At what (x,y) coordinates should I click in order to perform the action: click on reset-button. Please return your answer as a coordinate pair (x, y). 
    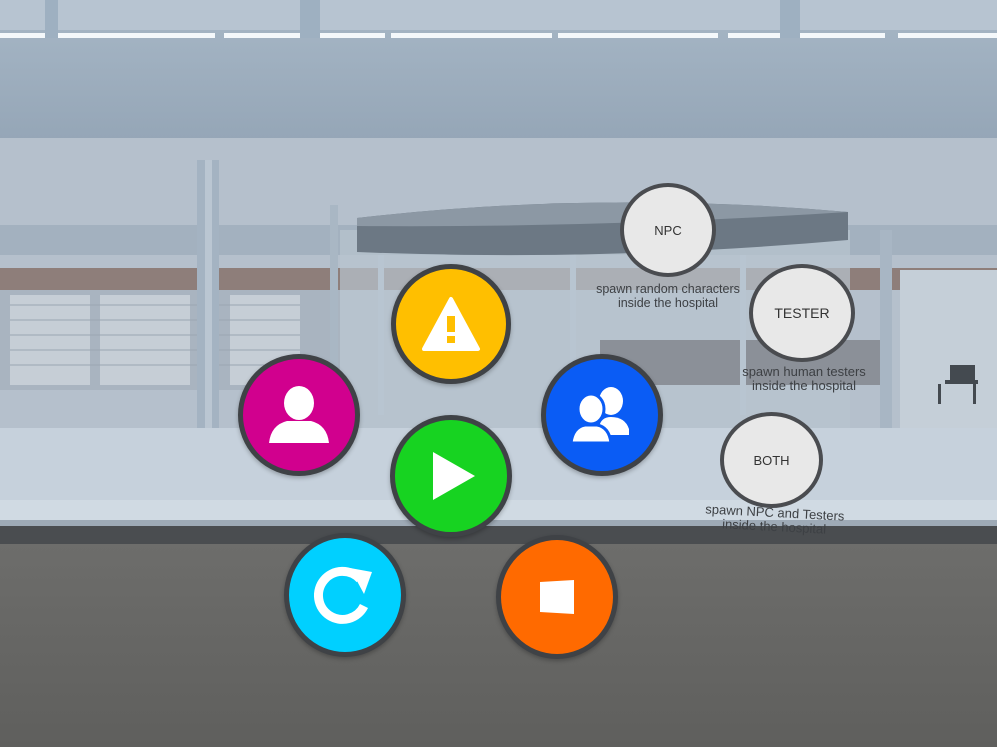
    Looking at the image, I should click on (345, 595).